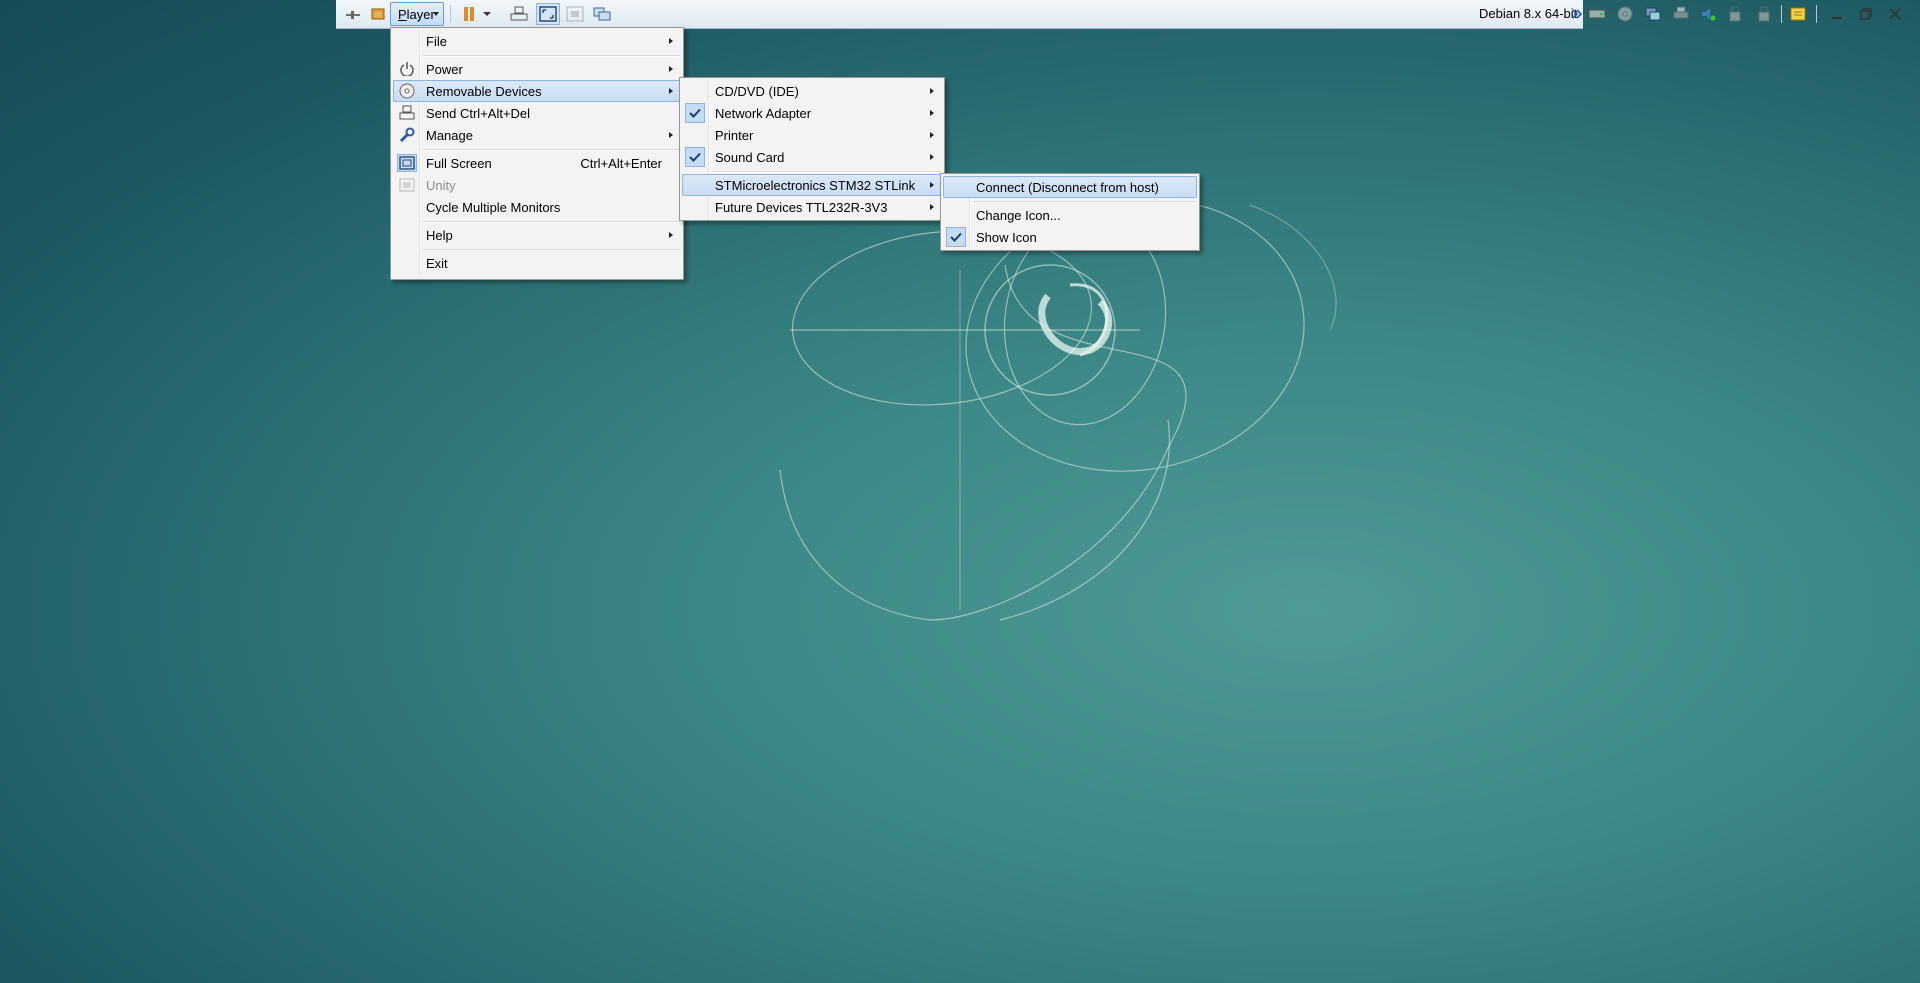 The width and height of the screenshot is (1920, 983). Describe the element at coordinates (1681, 14) in the screenshot. I see `printer-icon` at that location.